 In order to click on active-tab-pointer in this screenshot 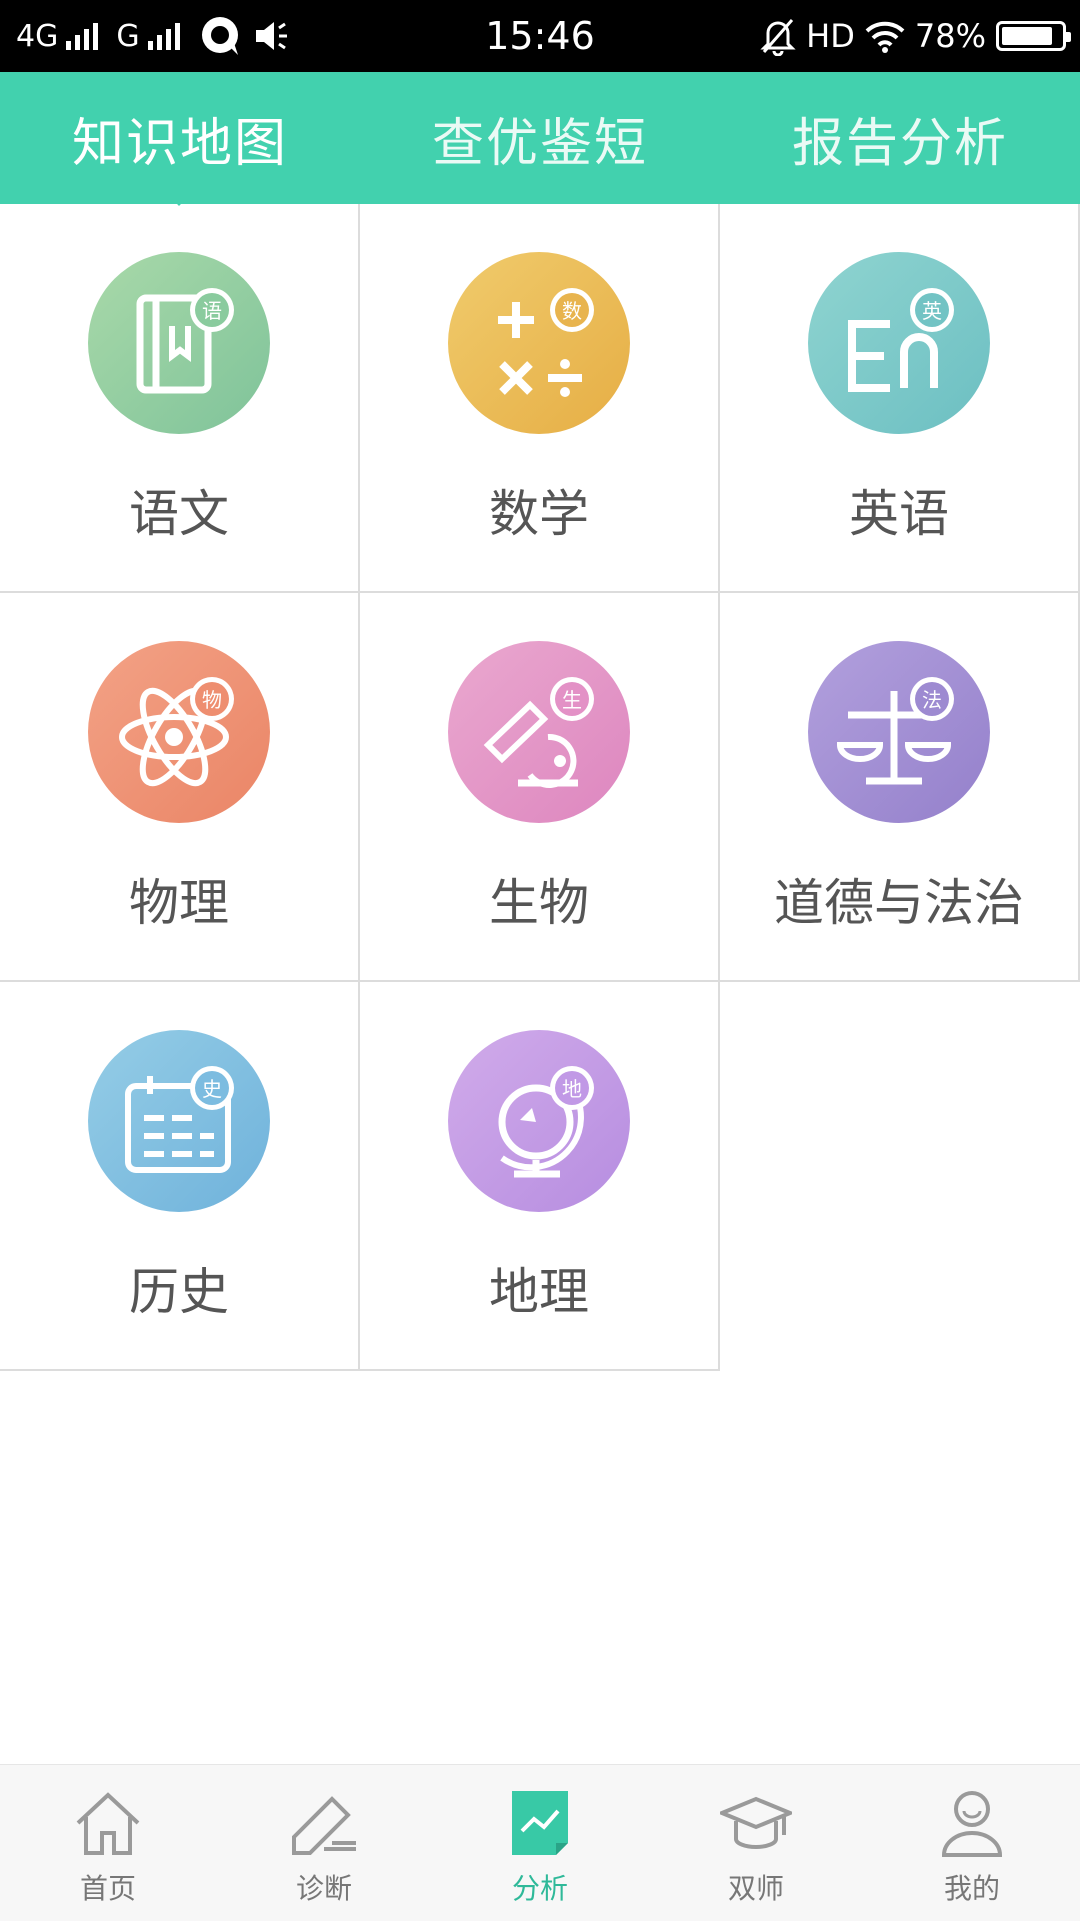, I will do `click(179, 196)`.